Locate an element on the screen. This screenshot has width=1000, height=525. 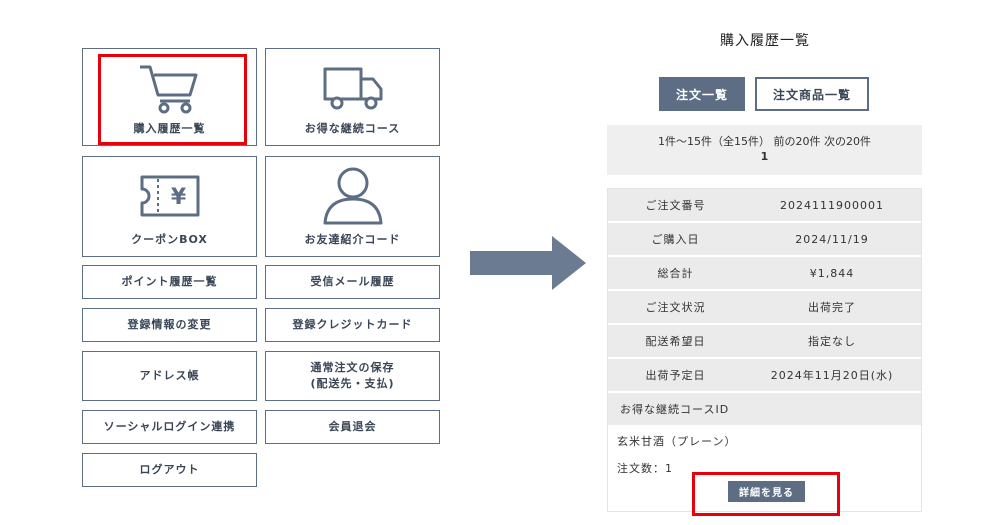
menu-withdraw: 会員退会 is located at coordinates (352, 427).